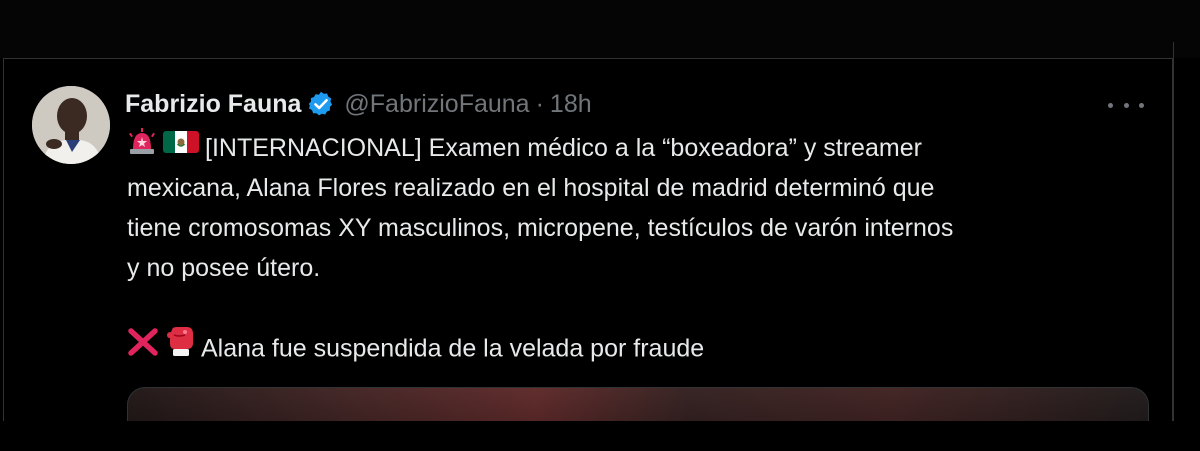 This screenshot has height=451, width=1200. What do you see at coordinates (436, 104) in the screenshot?
I see `author-handle: @FabrizioFauna` at bounding box center [436, 104].